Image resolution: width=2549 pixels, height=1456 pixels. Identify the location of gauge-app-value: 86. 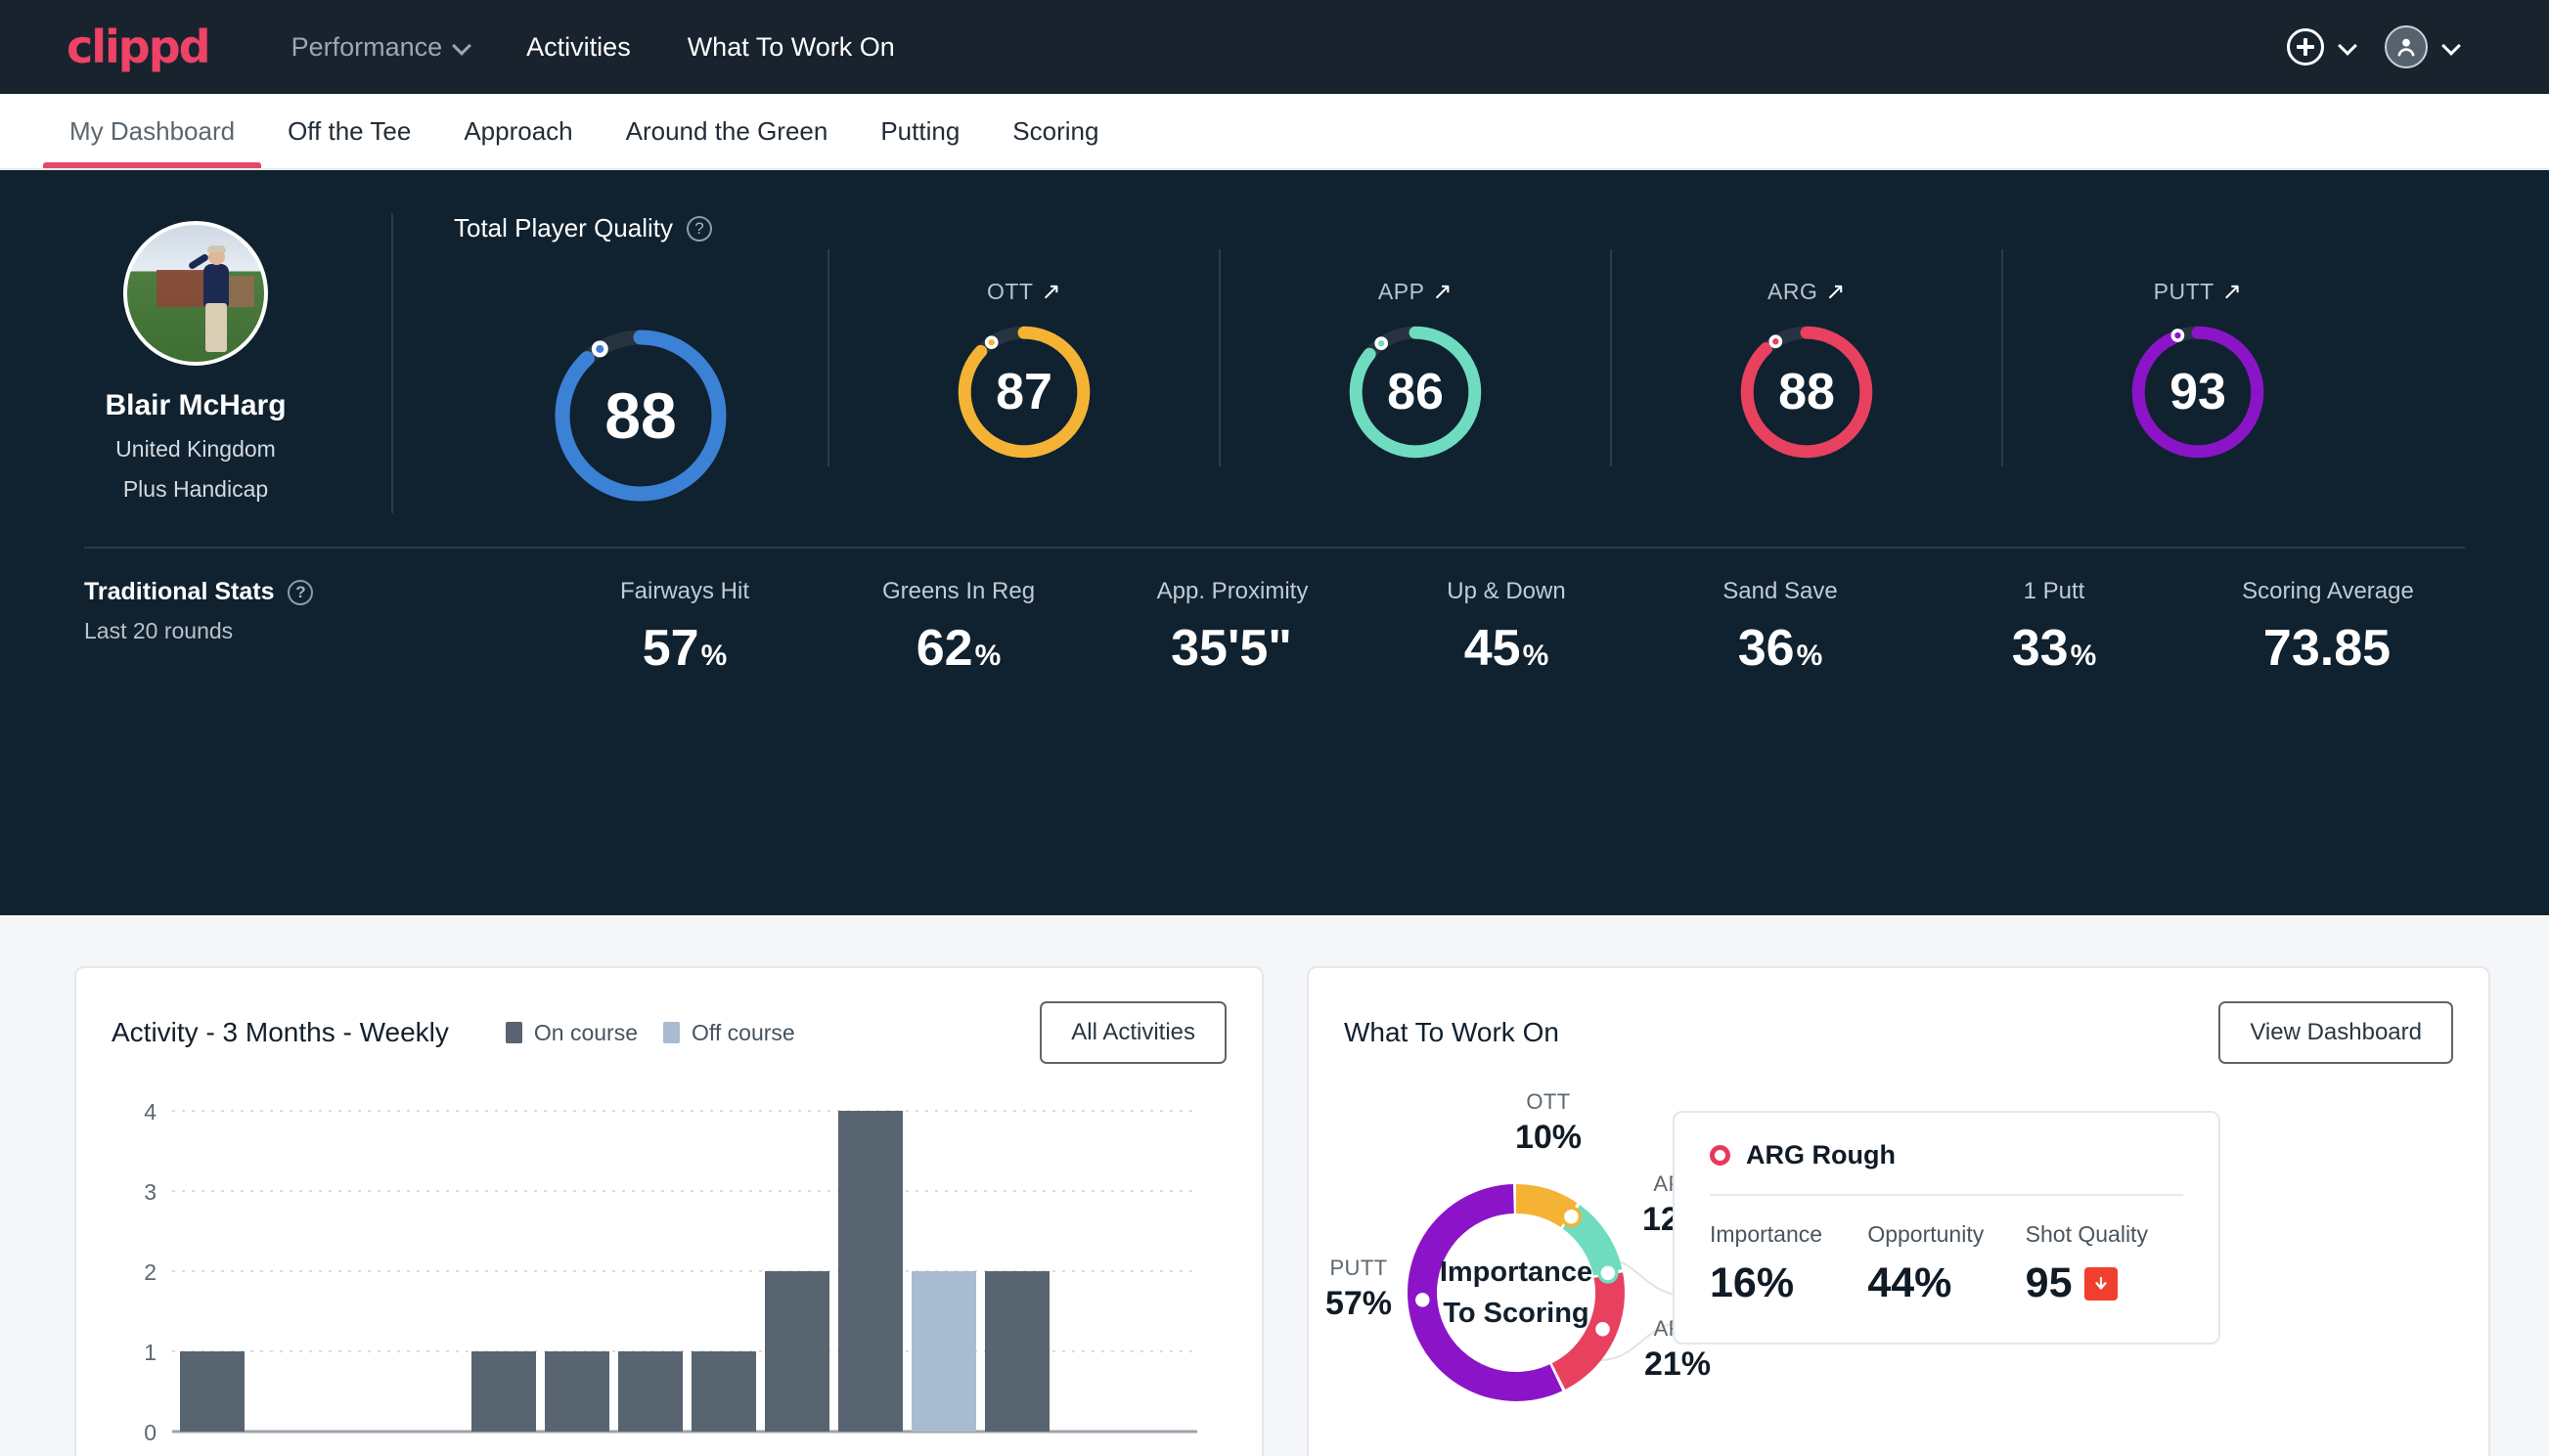
(1416, 392).